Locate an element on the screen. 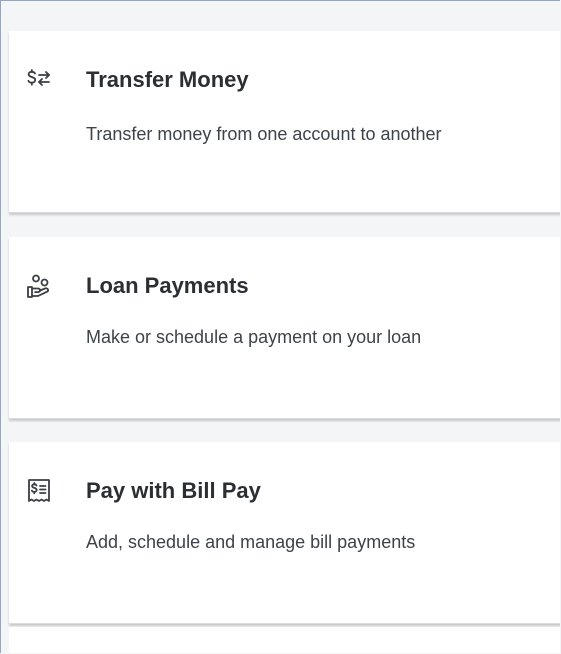  transfer-money-icon is located at coordinates (39, 80).